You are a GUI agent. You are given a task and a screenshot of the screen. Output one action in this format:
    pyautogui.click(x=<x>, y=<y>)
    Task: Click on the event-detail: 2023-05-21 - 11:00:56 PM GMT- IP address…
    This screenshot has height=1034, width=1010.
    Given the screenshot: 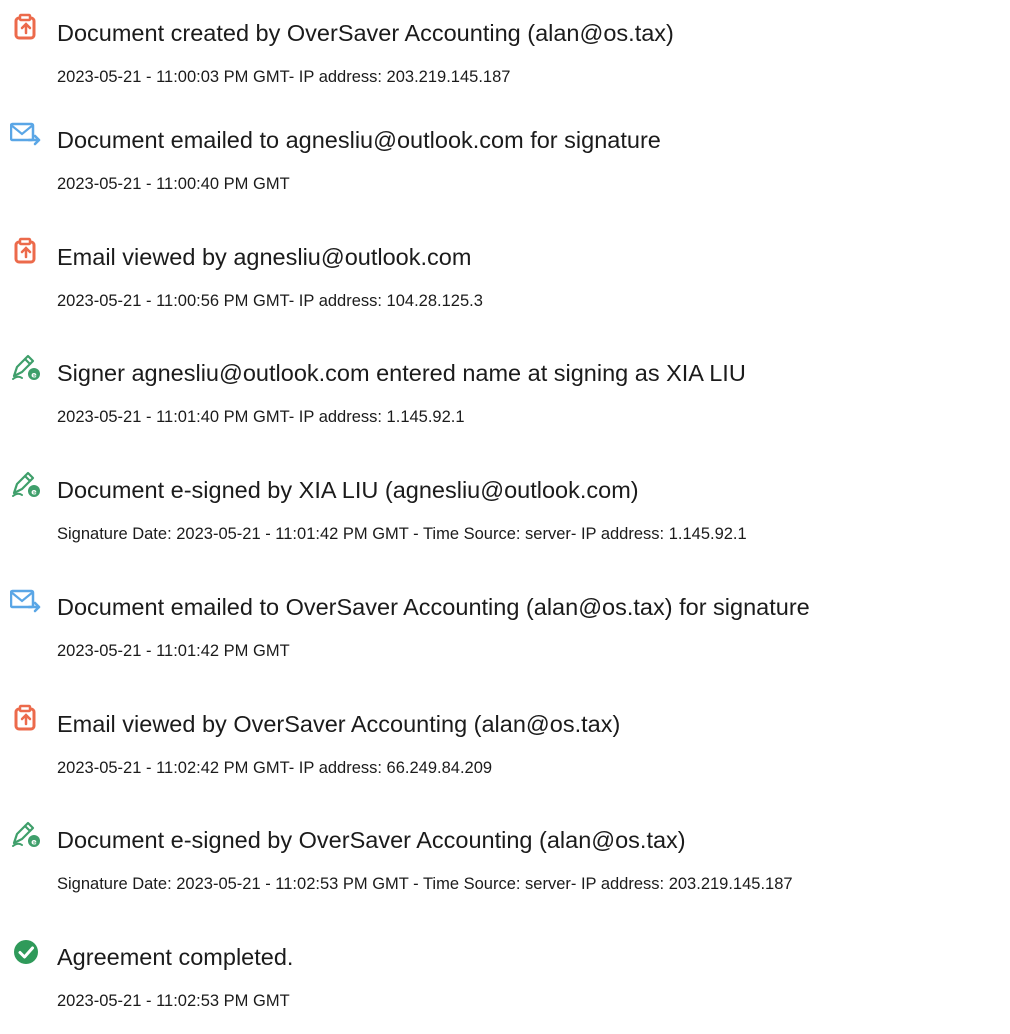 What is the action you would take?
    pyautogui.click(x=270, y=301)
    